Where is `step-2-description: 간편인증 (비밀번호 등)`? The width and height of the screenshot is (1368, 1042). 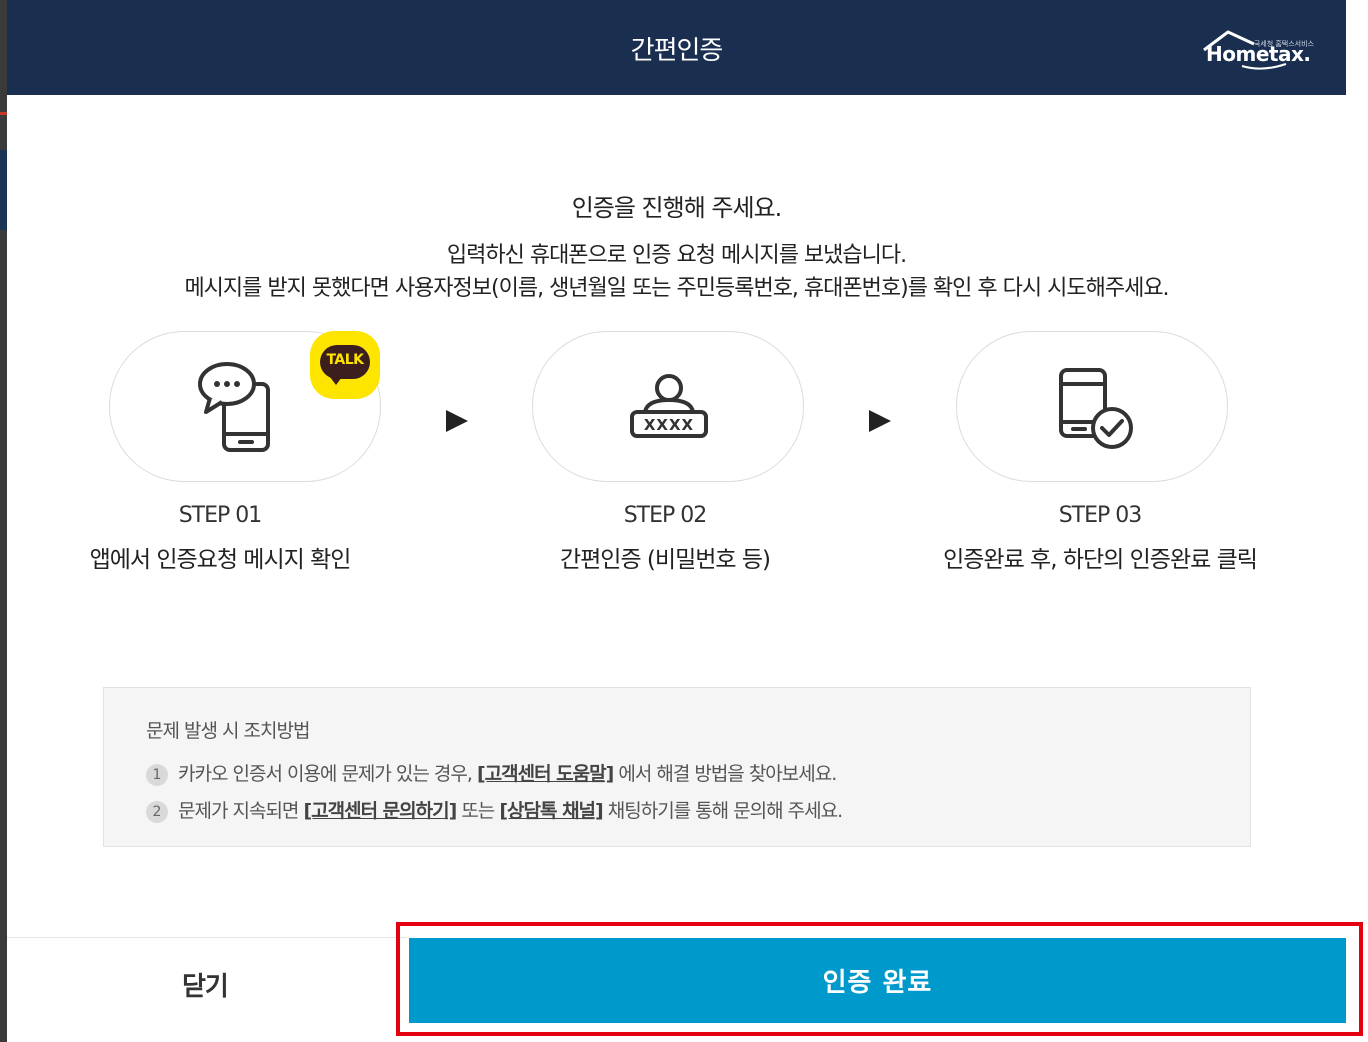
step-2-description: 간편인증 (비밀번호 등) is located at coordinates (665, 560).